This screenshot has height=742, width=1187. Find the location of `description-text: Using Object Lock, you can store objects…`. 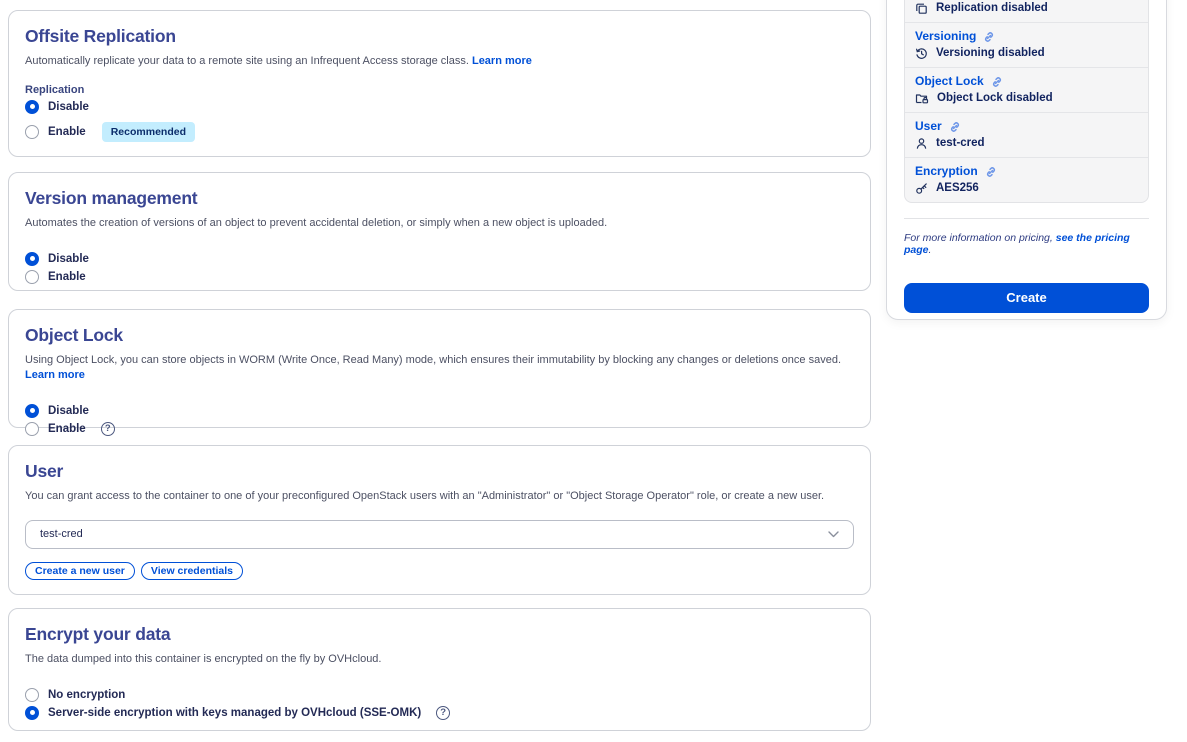

description-text: Using Object Lock, you can store objects… is located at coordinates (433, 360).